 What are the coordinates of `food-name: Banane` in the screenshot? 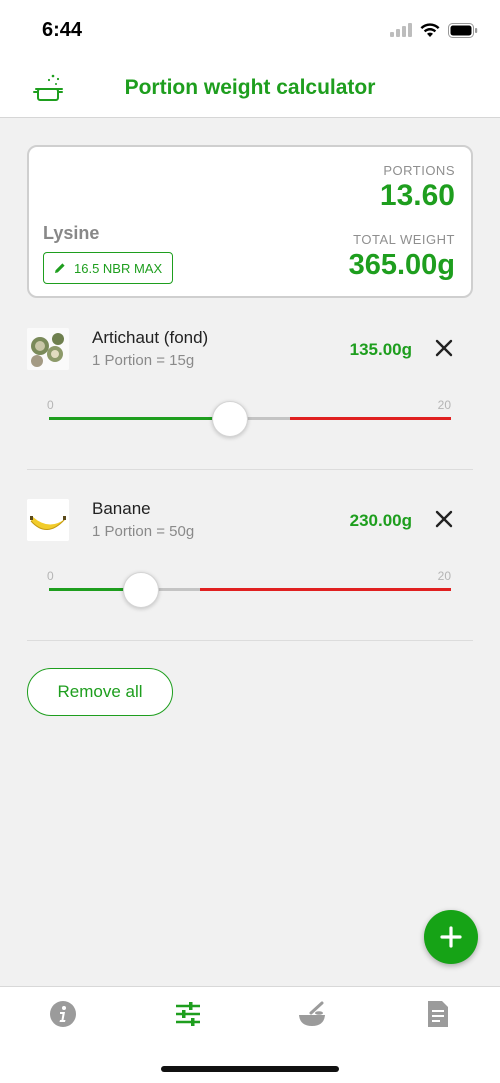 It's located at (121, 508).